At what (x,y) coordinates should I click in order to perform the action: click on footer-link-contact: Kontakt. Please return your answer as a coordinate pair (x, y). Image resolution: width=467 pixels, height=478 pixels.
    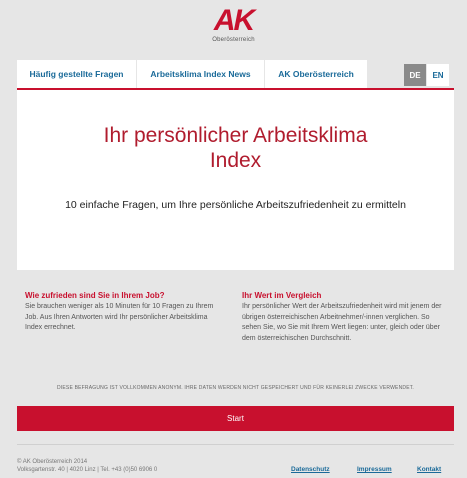
    Looking at the image, I should click on (429, 469).